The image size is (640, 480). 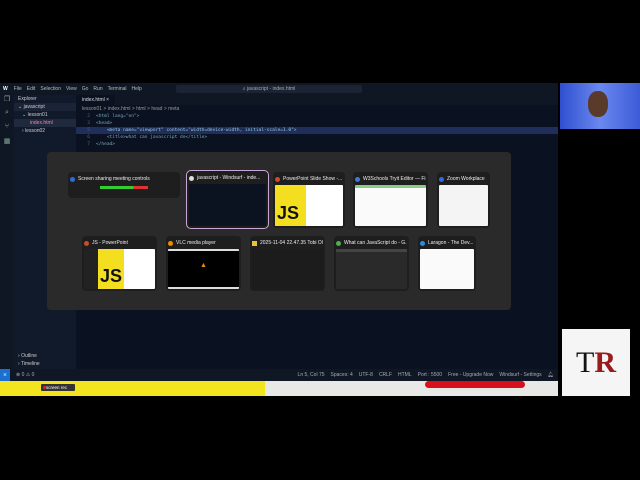 What do you see at coordinates (422, 243) in the screenshot?
I see `laragon-icon` at bounding box center [422, 243].